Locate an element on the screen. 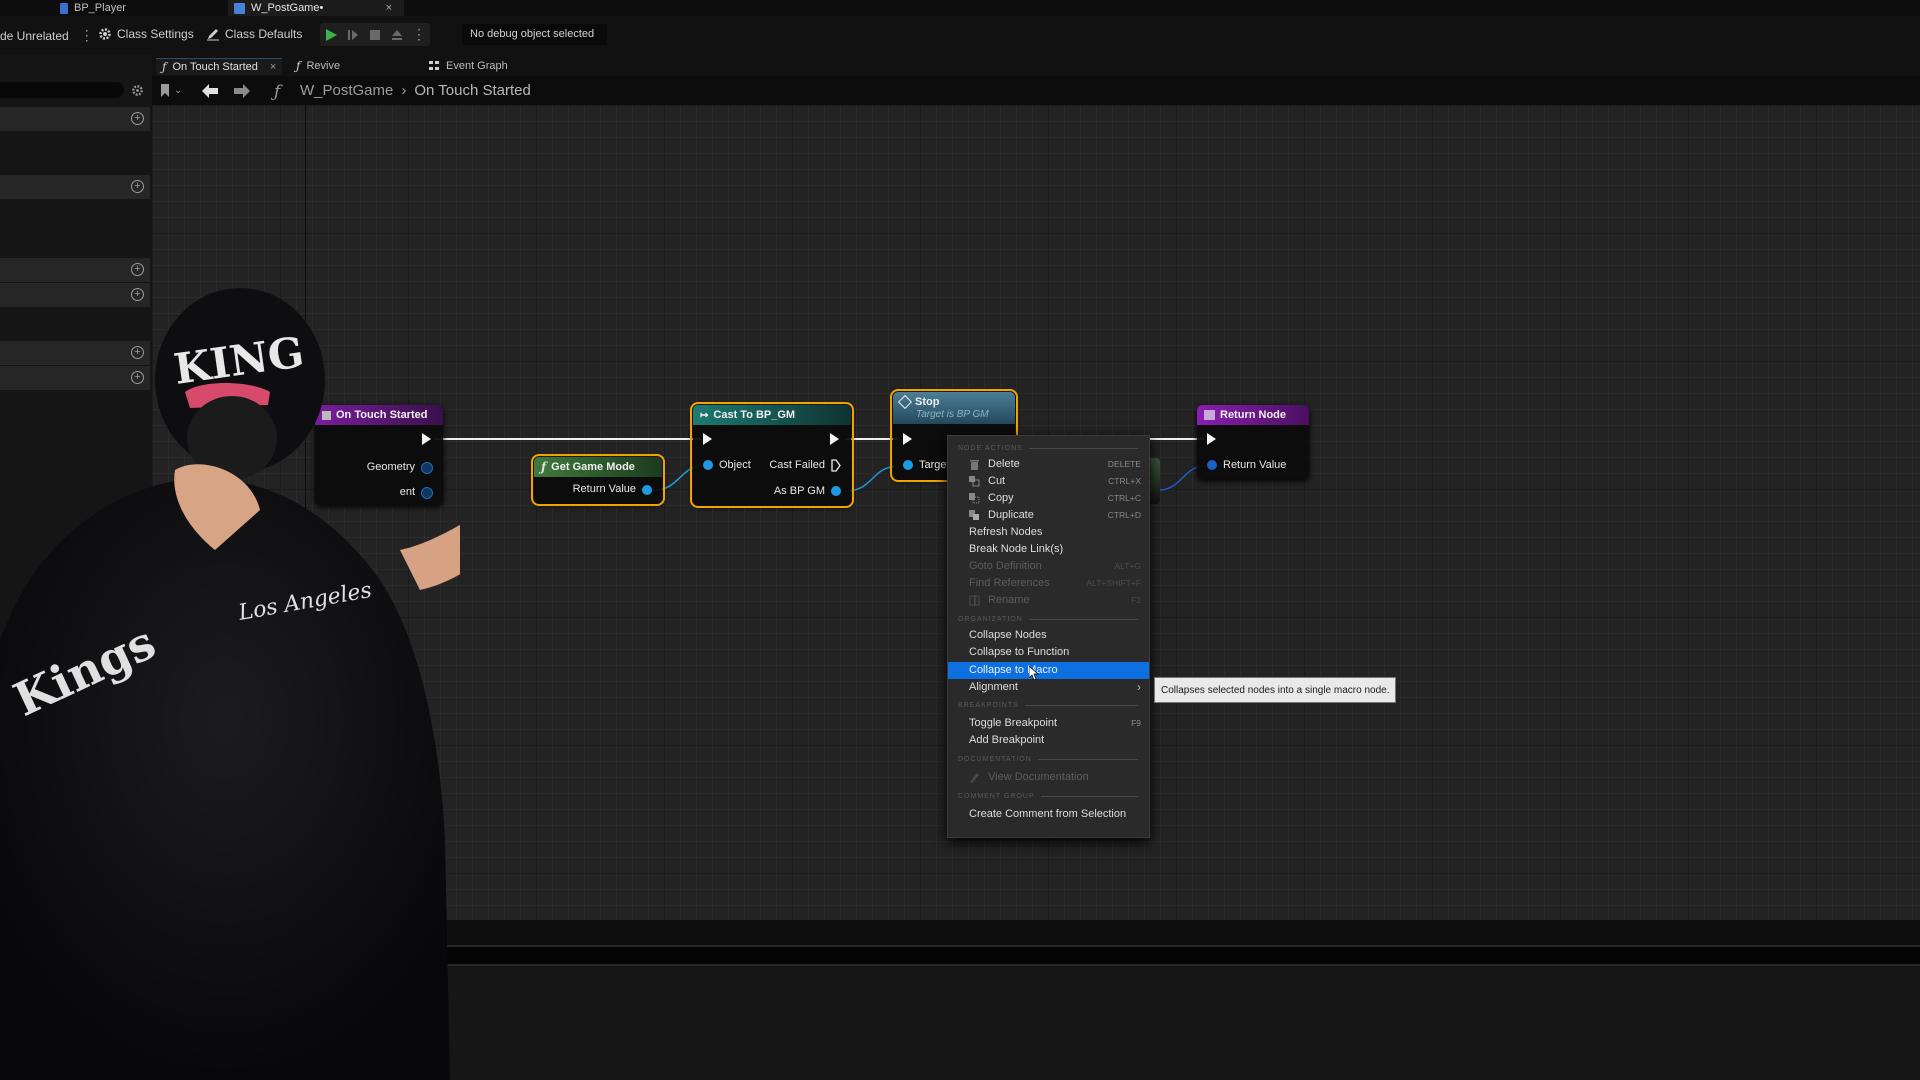  trash-icon is located at coordinates (974, 465).